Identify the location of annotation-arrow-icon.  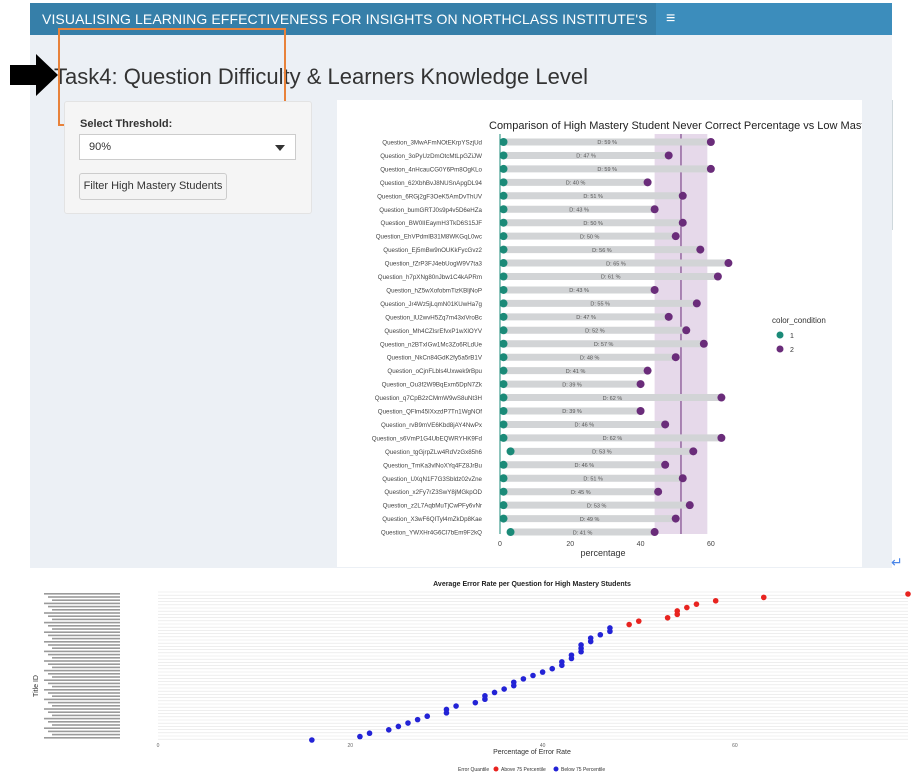
(34, 75).